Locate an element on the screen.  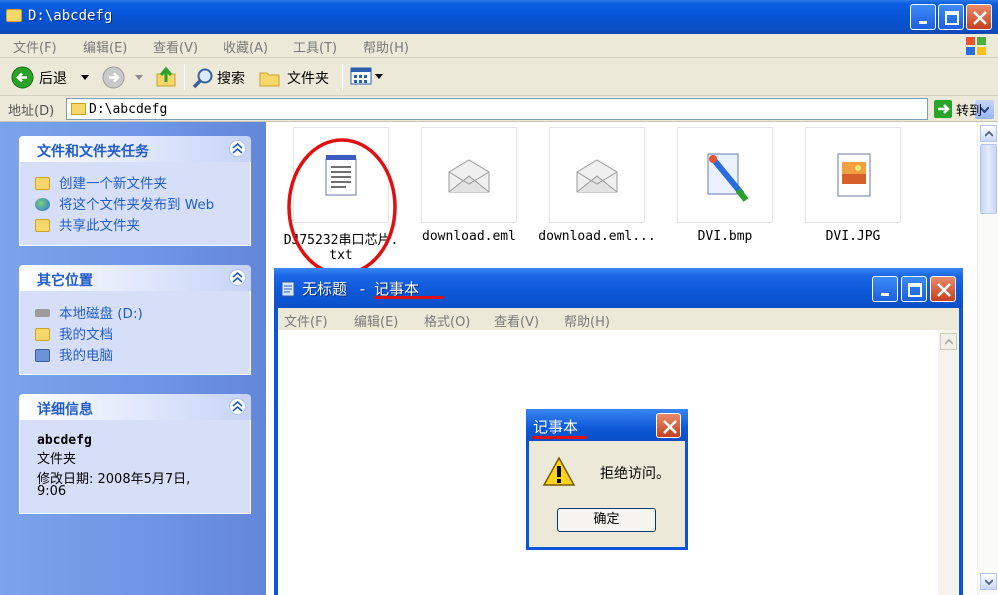
other-places-panel: 本地磁盘 (D:) 我的文档 我的电脑 is located at coordinates (135, 333).